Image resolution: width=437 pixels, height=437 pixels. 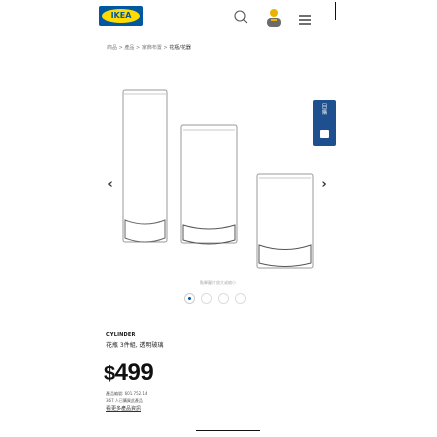 I want to click on side-button-line: 購, so click(x=324, y=113).